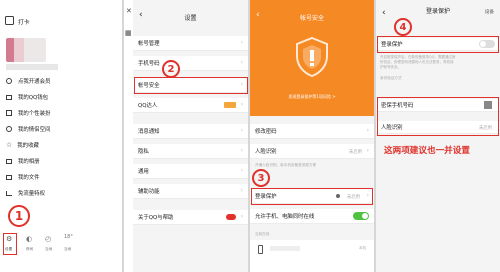 Image resolution: width=500 pixels, height=272 pixels. What do you see at coordinates (9, 97) in the screenshot?
I see `wallet-icon` at bounding box center [9, 97].